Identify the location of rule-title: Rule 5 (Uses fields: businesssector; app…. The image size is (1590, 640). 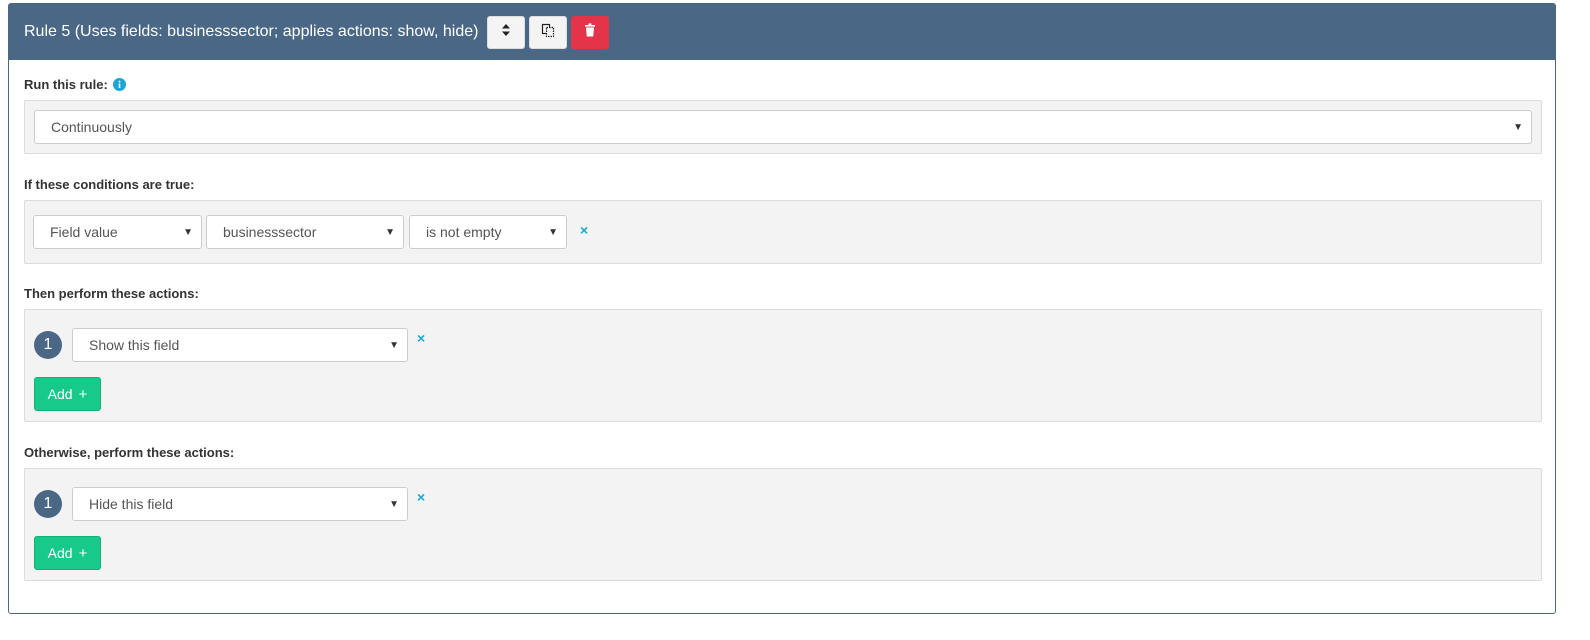
(251, 31).